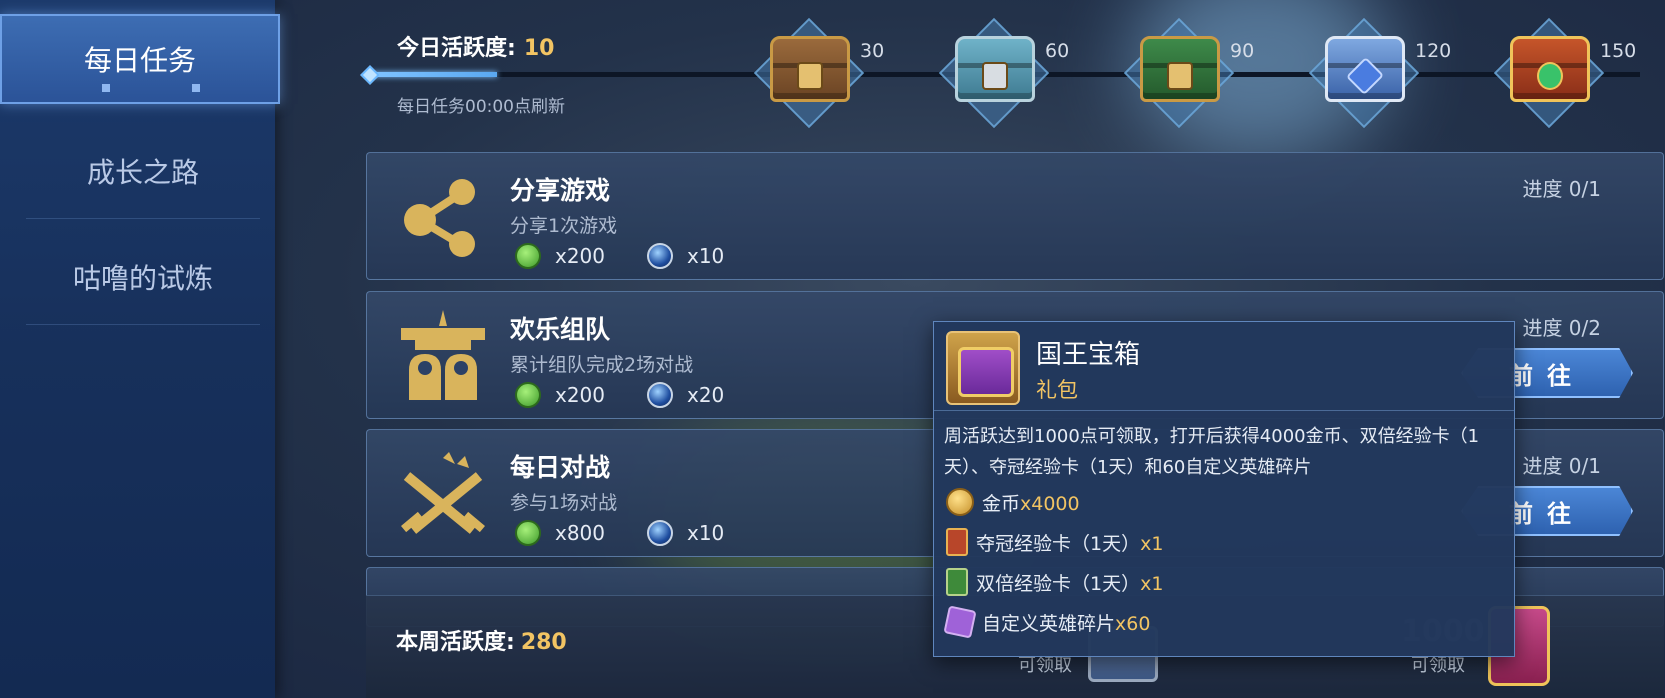 The image size is (1665, 698). I want to click on team-icon, so click(443, 356).